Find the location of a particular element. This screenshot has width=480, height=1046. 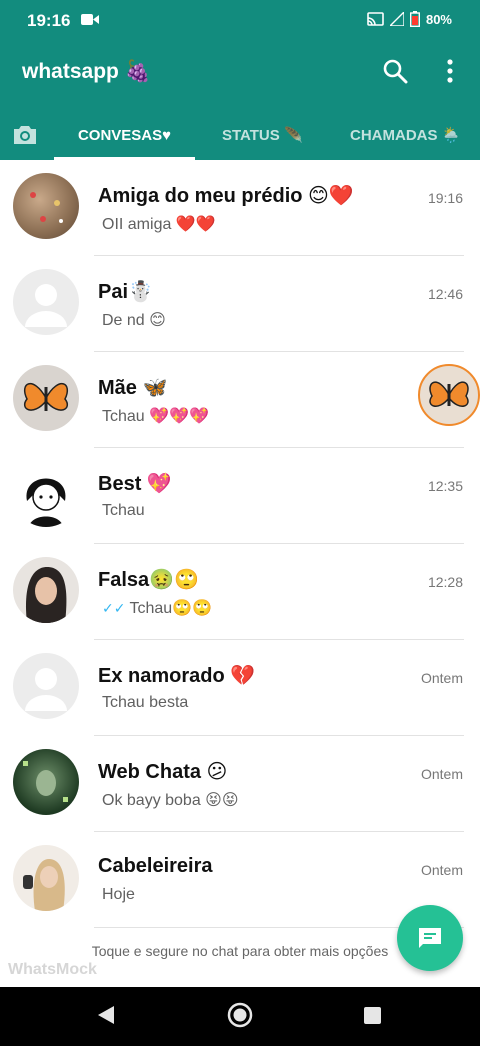

tab-camera is located at coordinates (27, 135).